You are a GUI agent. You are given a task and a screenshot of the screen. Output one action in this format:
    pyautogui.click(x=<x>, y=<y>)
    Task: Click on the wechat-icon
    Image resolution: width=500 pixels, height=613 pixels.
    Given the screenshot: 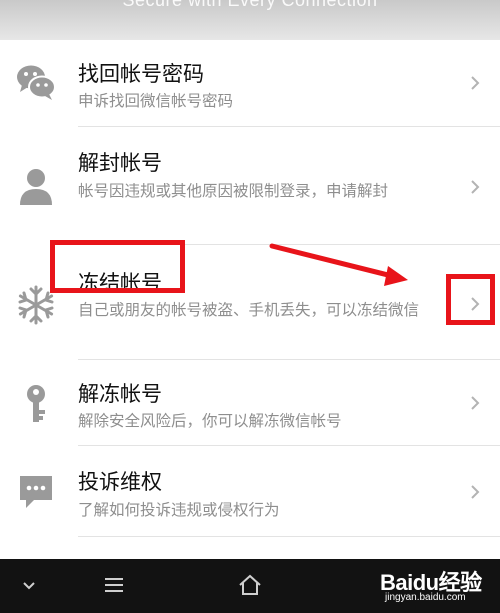 What is the action you would take?
    pyautogui.click(x=36, y=82)
    